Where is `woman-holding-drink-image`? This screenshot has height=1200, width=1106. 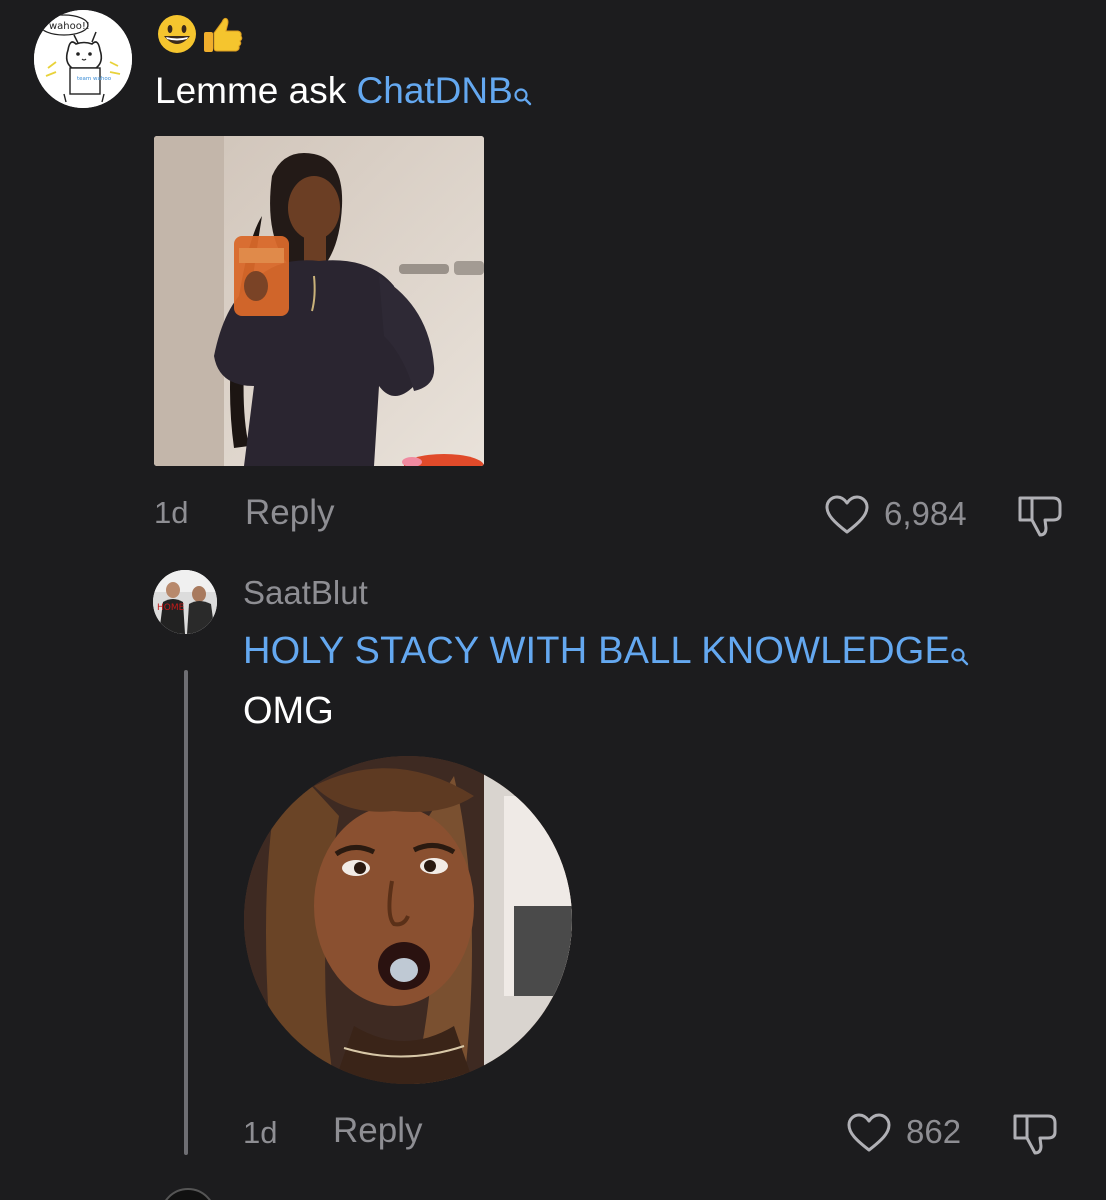 woman-holding-drink-image is located at coordinates (319, 301).